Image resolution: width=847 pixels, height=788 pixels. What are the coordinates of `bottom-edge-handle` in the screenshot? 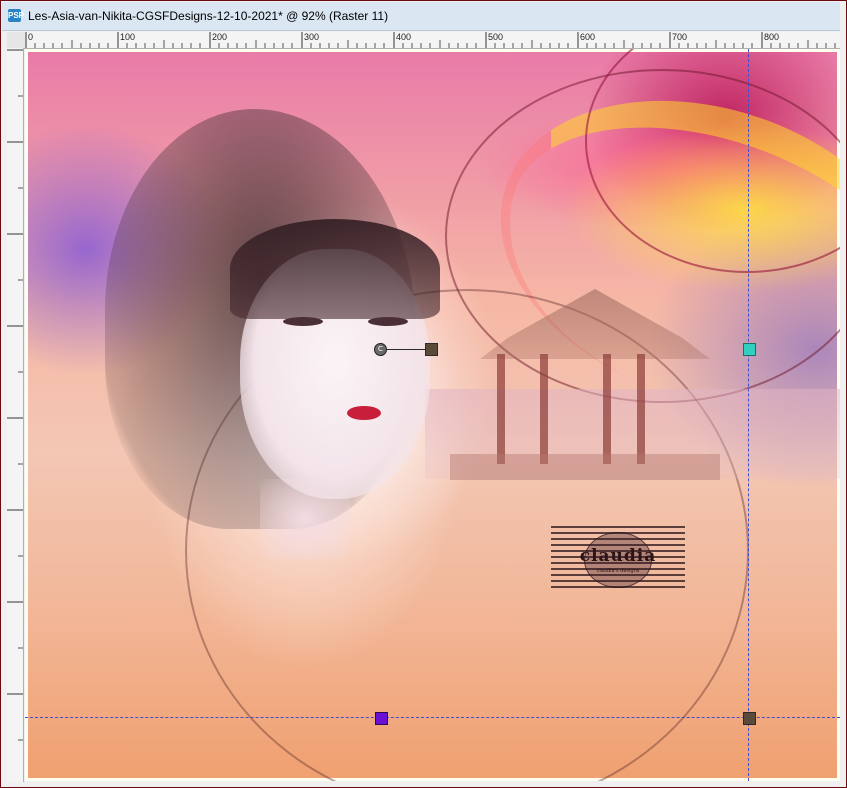 It's located at (381, 718).